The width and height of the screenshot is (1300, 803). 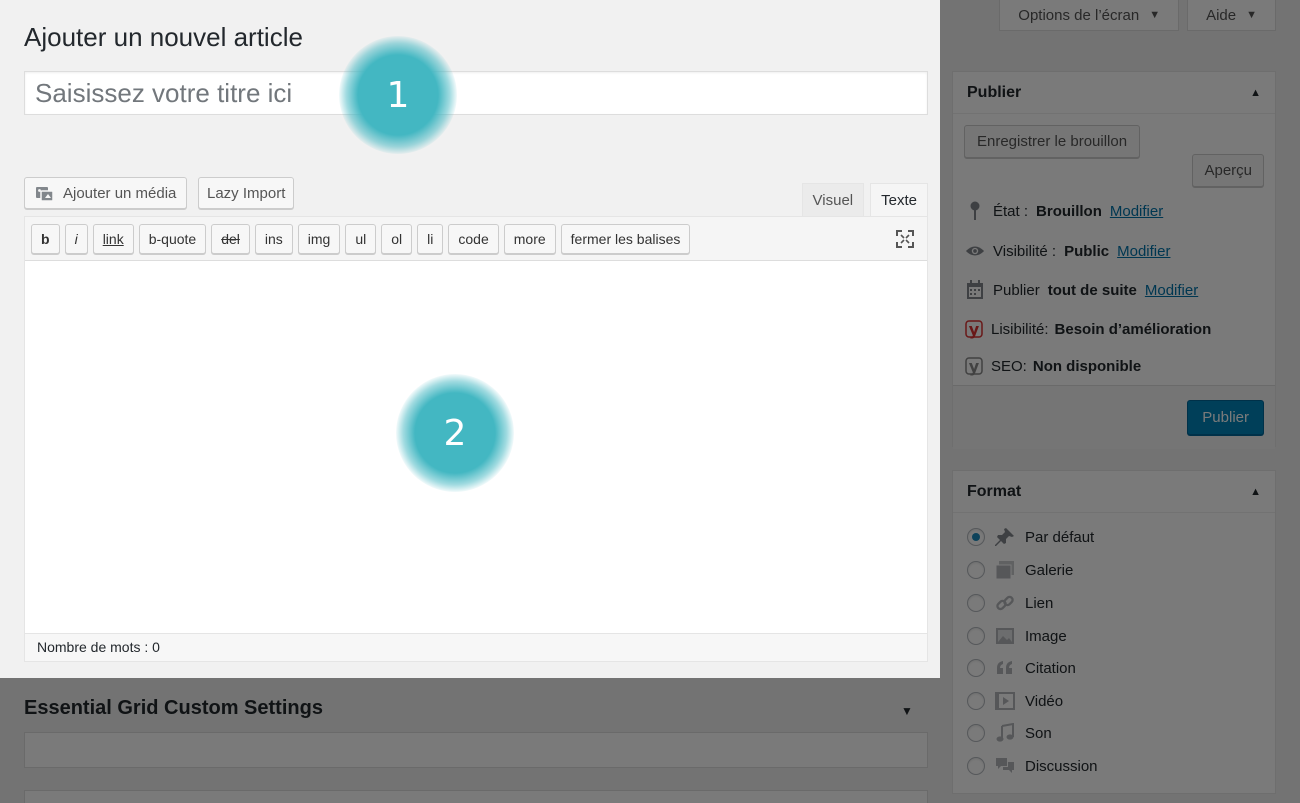 I want to click on format-option-link: Lien, so click(x=1010, y=603).